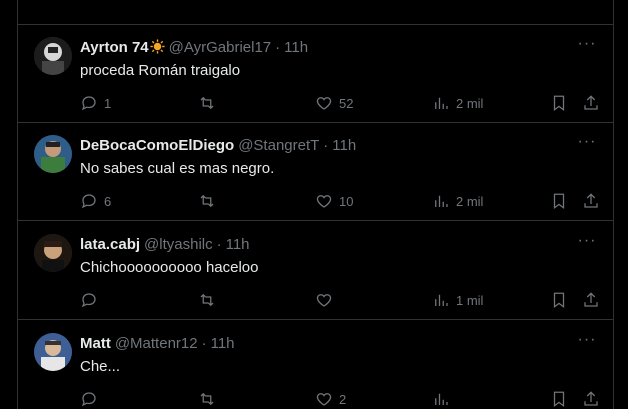 The height and width of the screenshot is (409, 628). Describe the element at coordinates (334, 201) in the screenshot. I see `like-button: 10` at that location.